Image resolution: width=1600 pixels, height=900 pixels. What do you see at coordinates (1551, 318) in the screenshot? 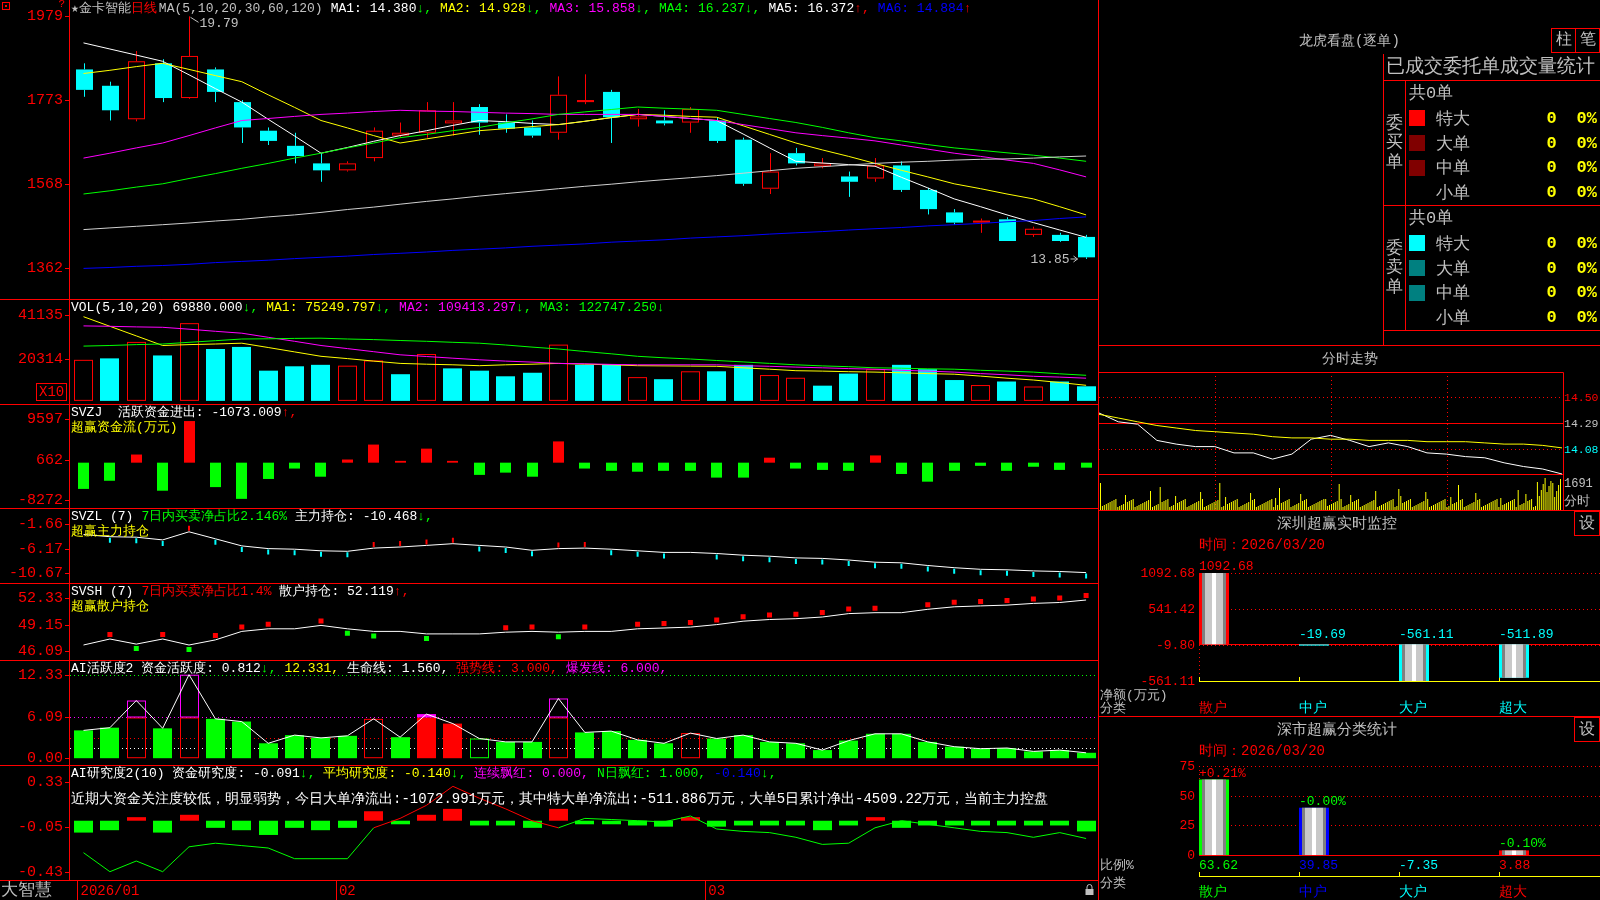
I see `order-count: 0` at bounding box center [1551, 318].